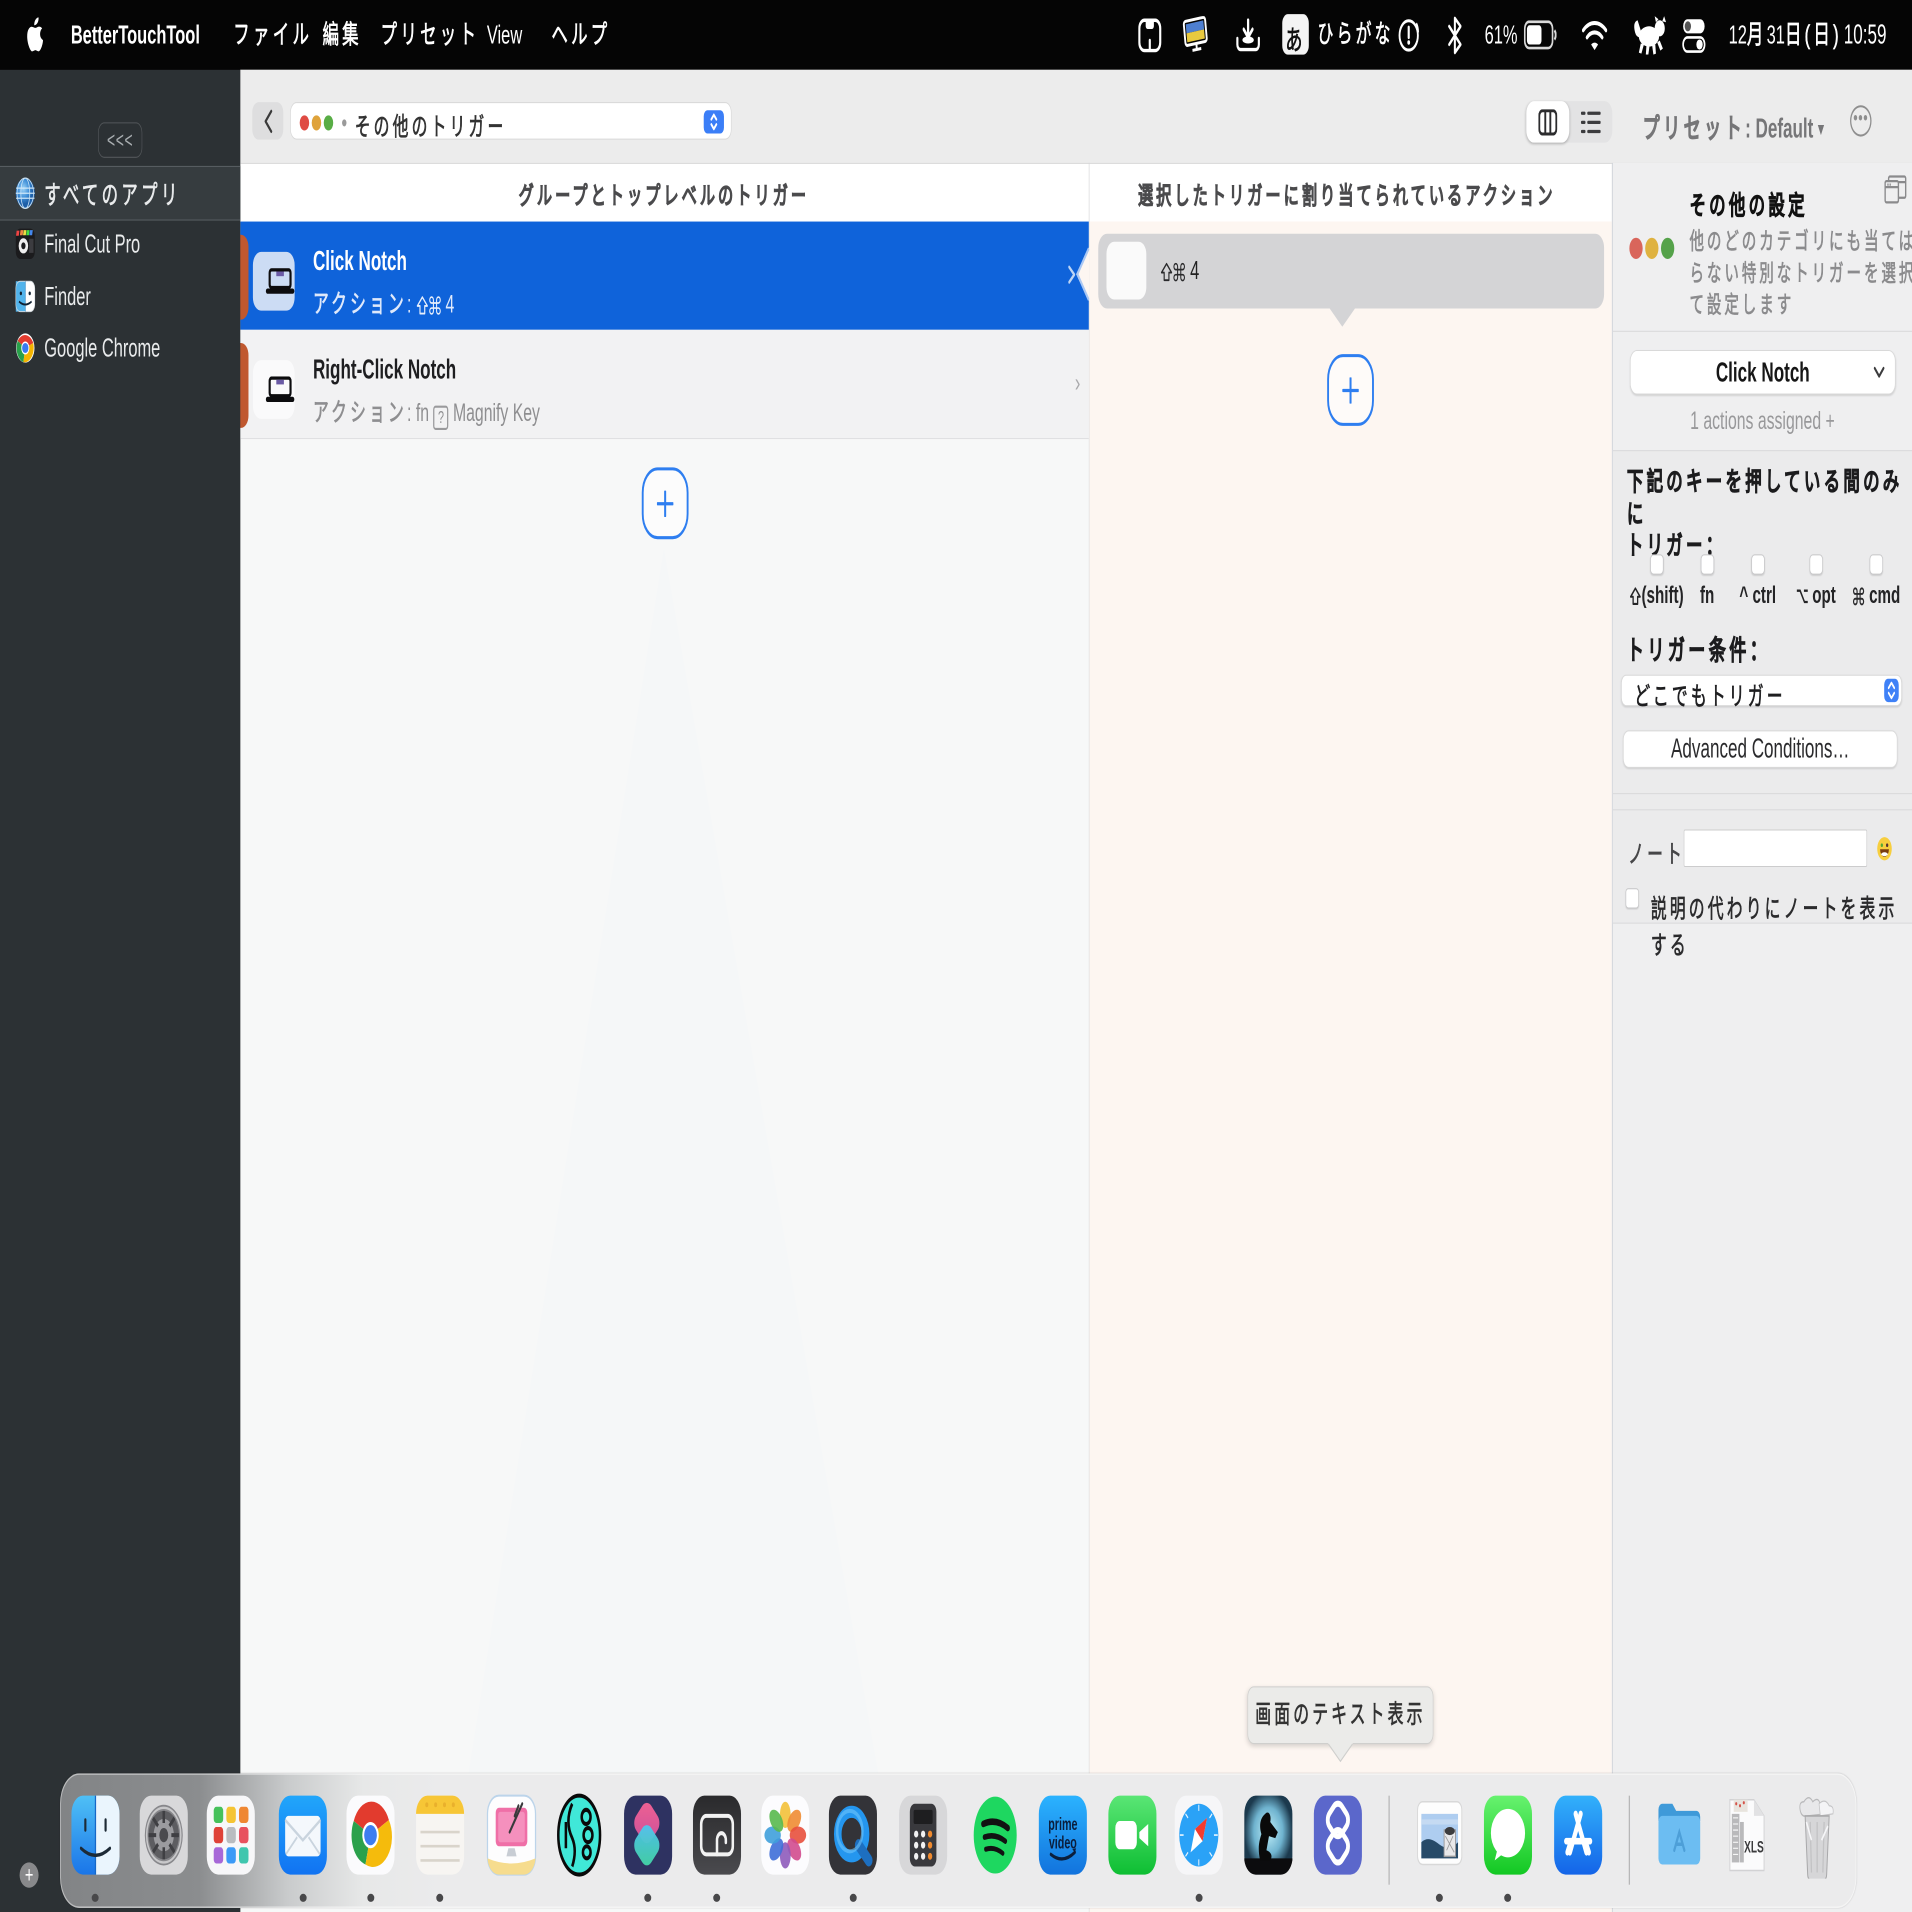 This screenshot has width=1912, height=1912. I want to click on svg-text: XLS, so click(1754, 1847).